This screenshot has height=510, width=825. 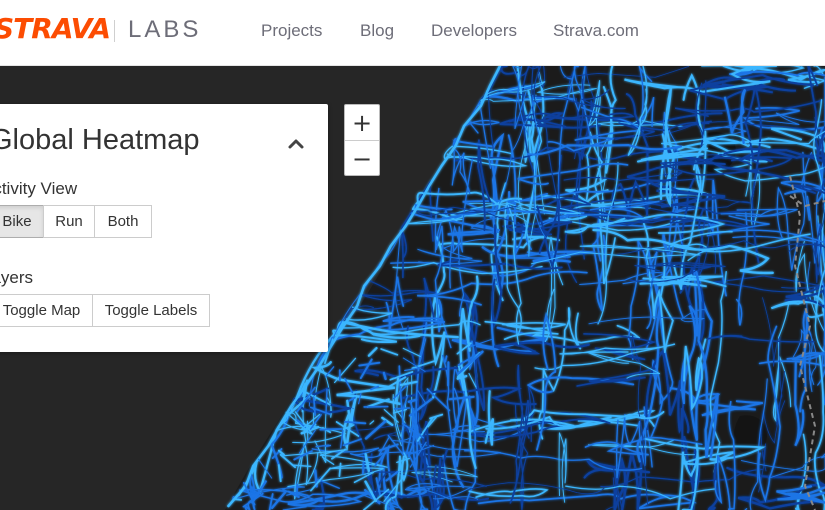 I want to click on activity-view-button-group: Bike Run Both, so click(x=76, y=221).